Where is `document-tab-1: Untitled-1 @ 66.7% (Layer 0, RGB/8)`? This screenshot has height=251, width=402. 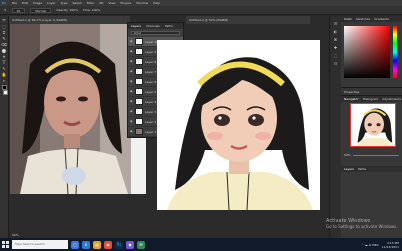 document-tab-1: Untitled-1 @ 66.7% (Layer 0, RGB/8) is located at coordinates (69, 20).